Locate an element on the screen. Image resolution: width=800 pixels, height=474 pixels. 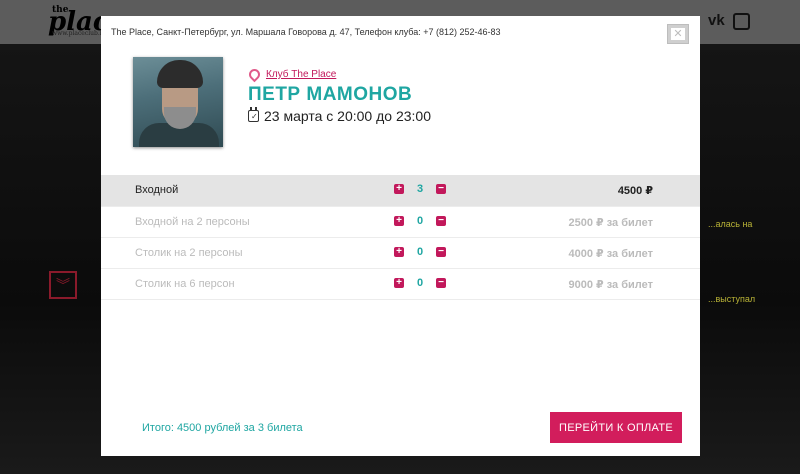
ticket-price: 4000 ₽ за билет is located at coordinates (611, 254).